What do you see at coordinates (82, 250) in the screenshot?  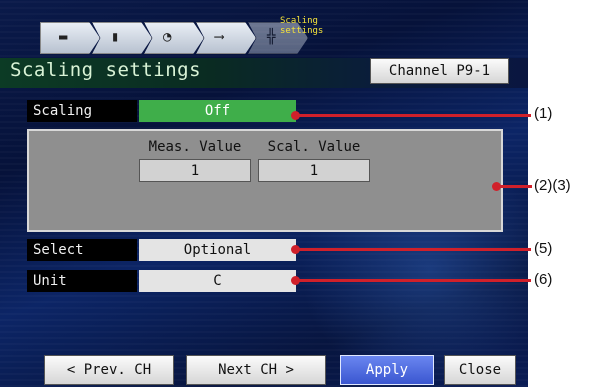 I see `select-label: Select` at bounding box center [82, 250].